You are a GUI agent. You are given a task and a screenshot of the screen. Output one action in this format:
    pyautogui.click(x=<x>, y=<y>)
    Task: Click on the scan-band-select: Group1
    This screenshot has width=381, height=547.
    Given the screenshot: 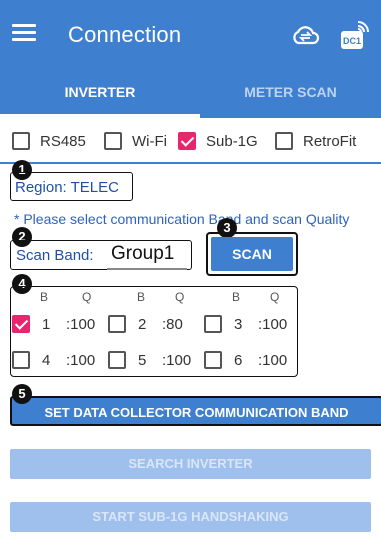 What is the action you would take?
    pyautogui.click(x=142, y=254)
    